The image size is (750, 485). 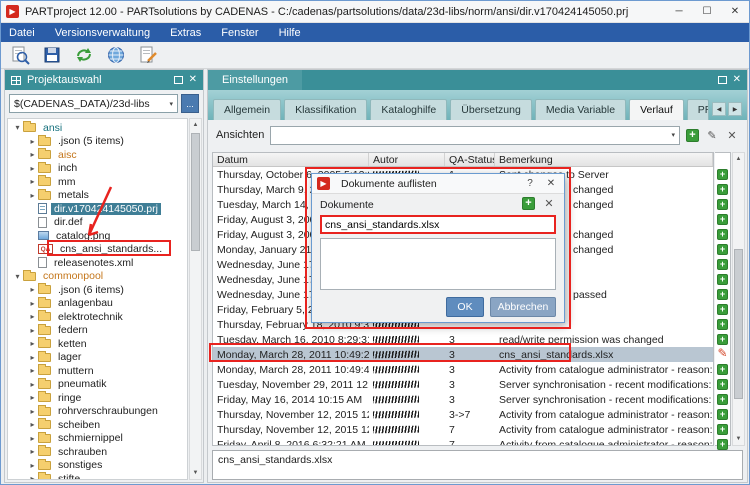 I want to click on column-header-autor: Autor, so click(x=407, y=159).